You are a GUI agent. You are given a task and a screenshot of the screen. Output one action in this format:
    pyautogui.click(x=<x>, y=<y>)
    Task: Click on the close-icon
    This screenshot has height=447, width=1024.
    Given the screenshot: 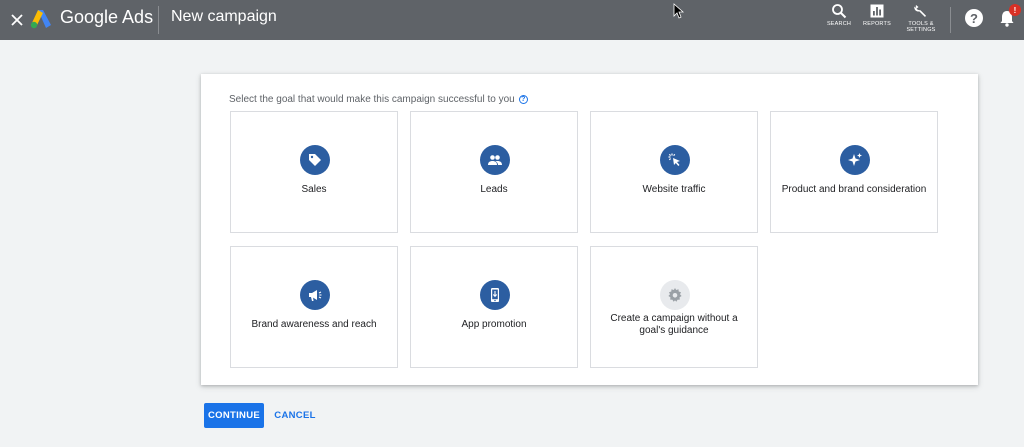 What is the action you would take?
    pyautogui.click(x=17, y=20)
    